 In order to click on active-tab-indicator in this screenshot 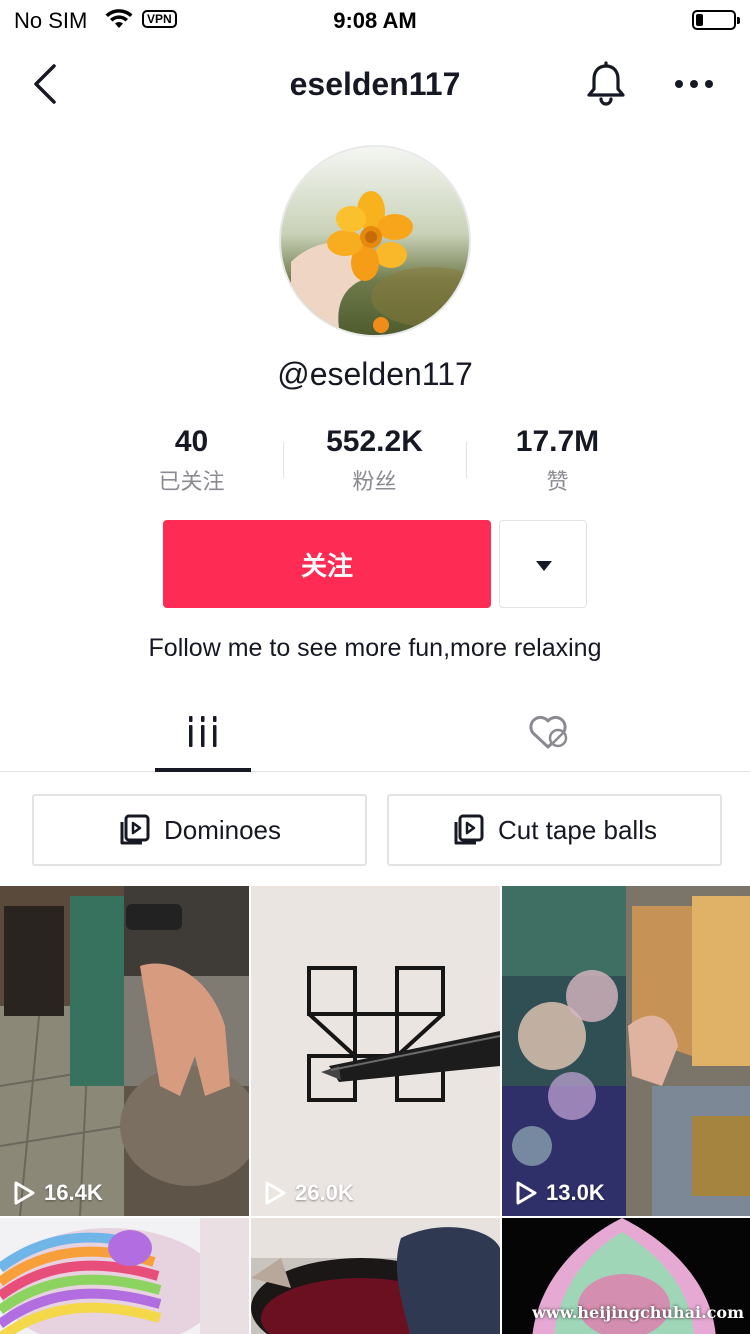, I will do `click(203, 770)`.